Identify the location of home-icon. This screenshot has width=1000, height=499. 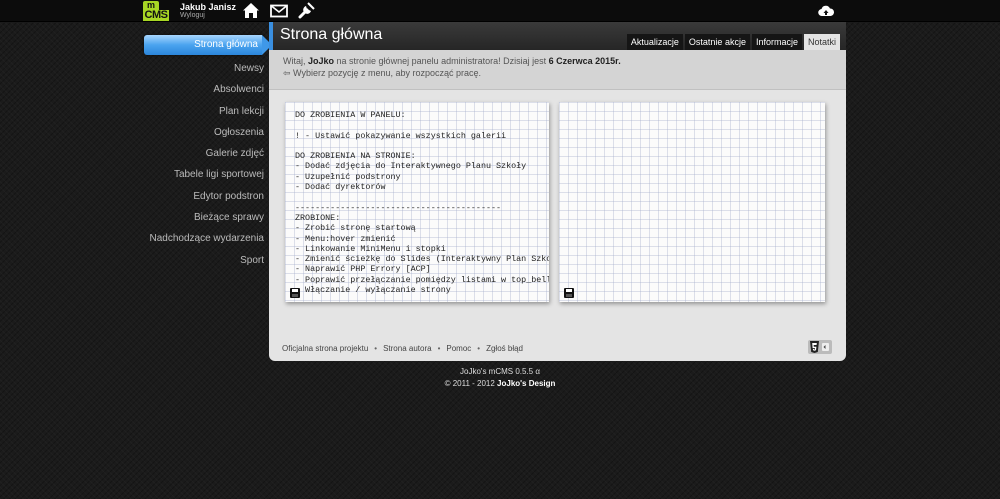
(251, 10).